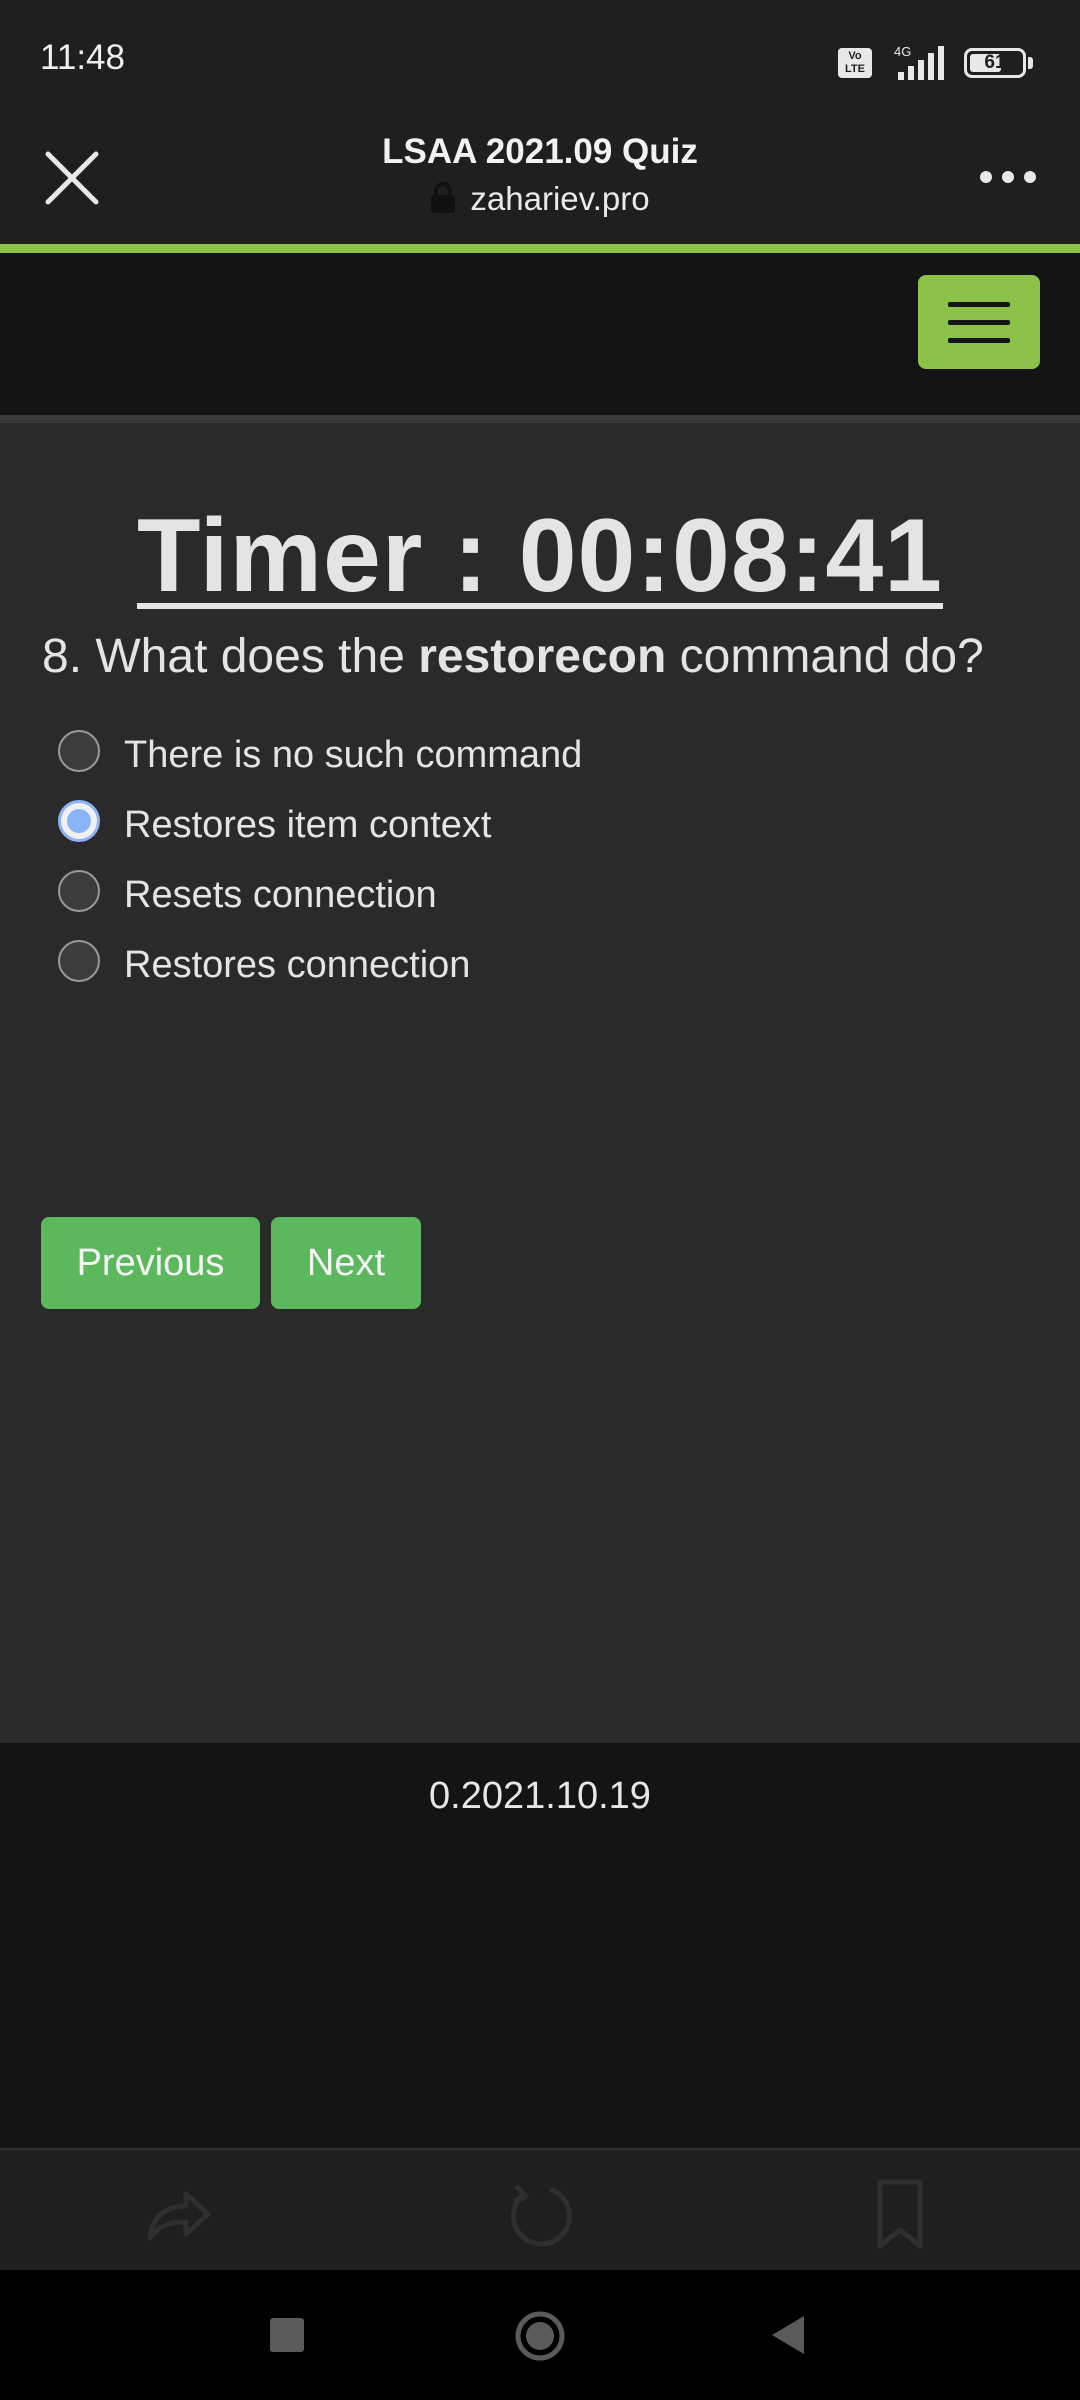 This screenshot has width=1080, height=2400. I want to click on answer-label: Restores connection, so click(297, 965).